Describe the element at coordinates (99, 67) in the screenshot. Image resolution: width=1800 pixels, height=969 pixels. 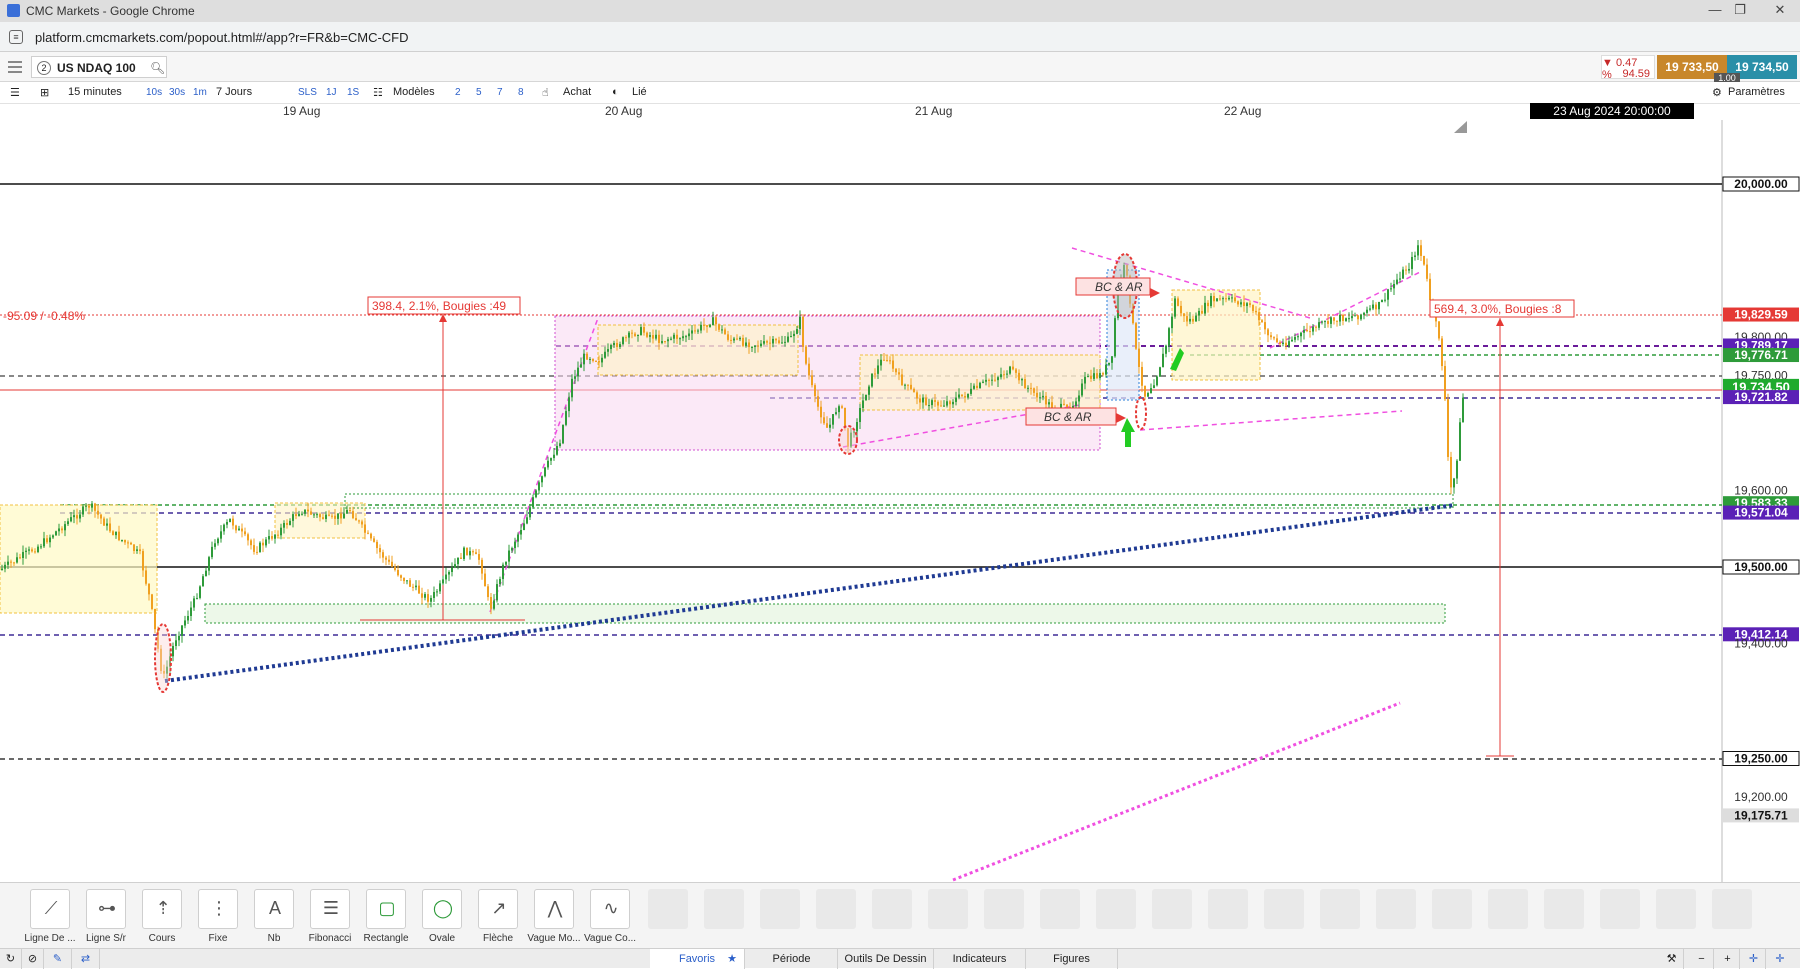
I see `instrument-selector: 2 US NDAQ 100 🔍︎` at that location.